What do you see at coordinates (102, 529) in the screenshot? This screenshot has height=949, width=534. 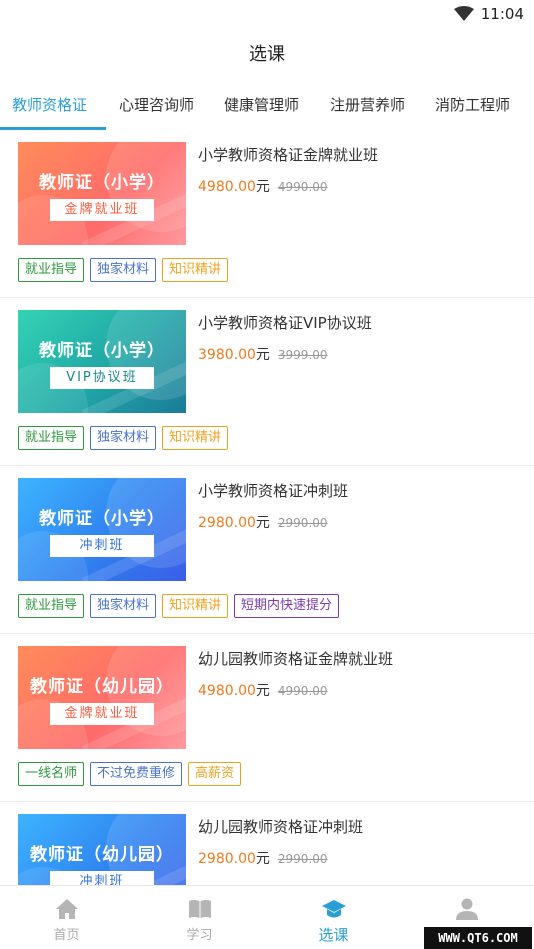 I see `course-thumbnail: 教师证（小学） 冲刺班` at bounding box center [102, 529].